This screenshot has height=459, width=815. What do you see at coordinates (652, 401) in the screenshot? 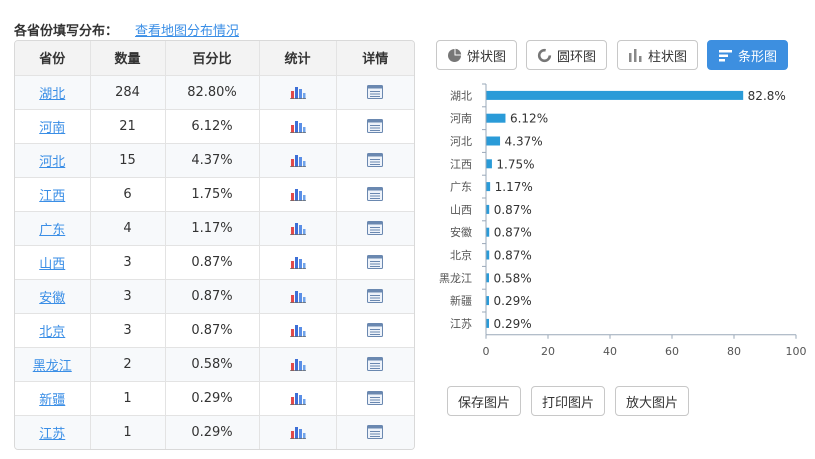
I see `zoom-image-button: 放大图片` at bounding box center [652, 401].